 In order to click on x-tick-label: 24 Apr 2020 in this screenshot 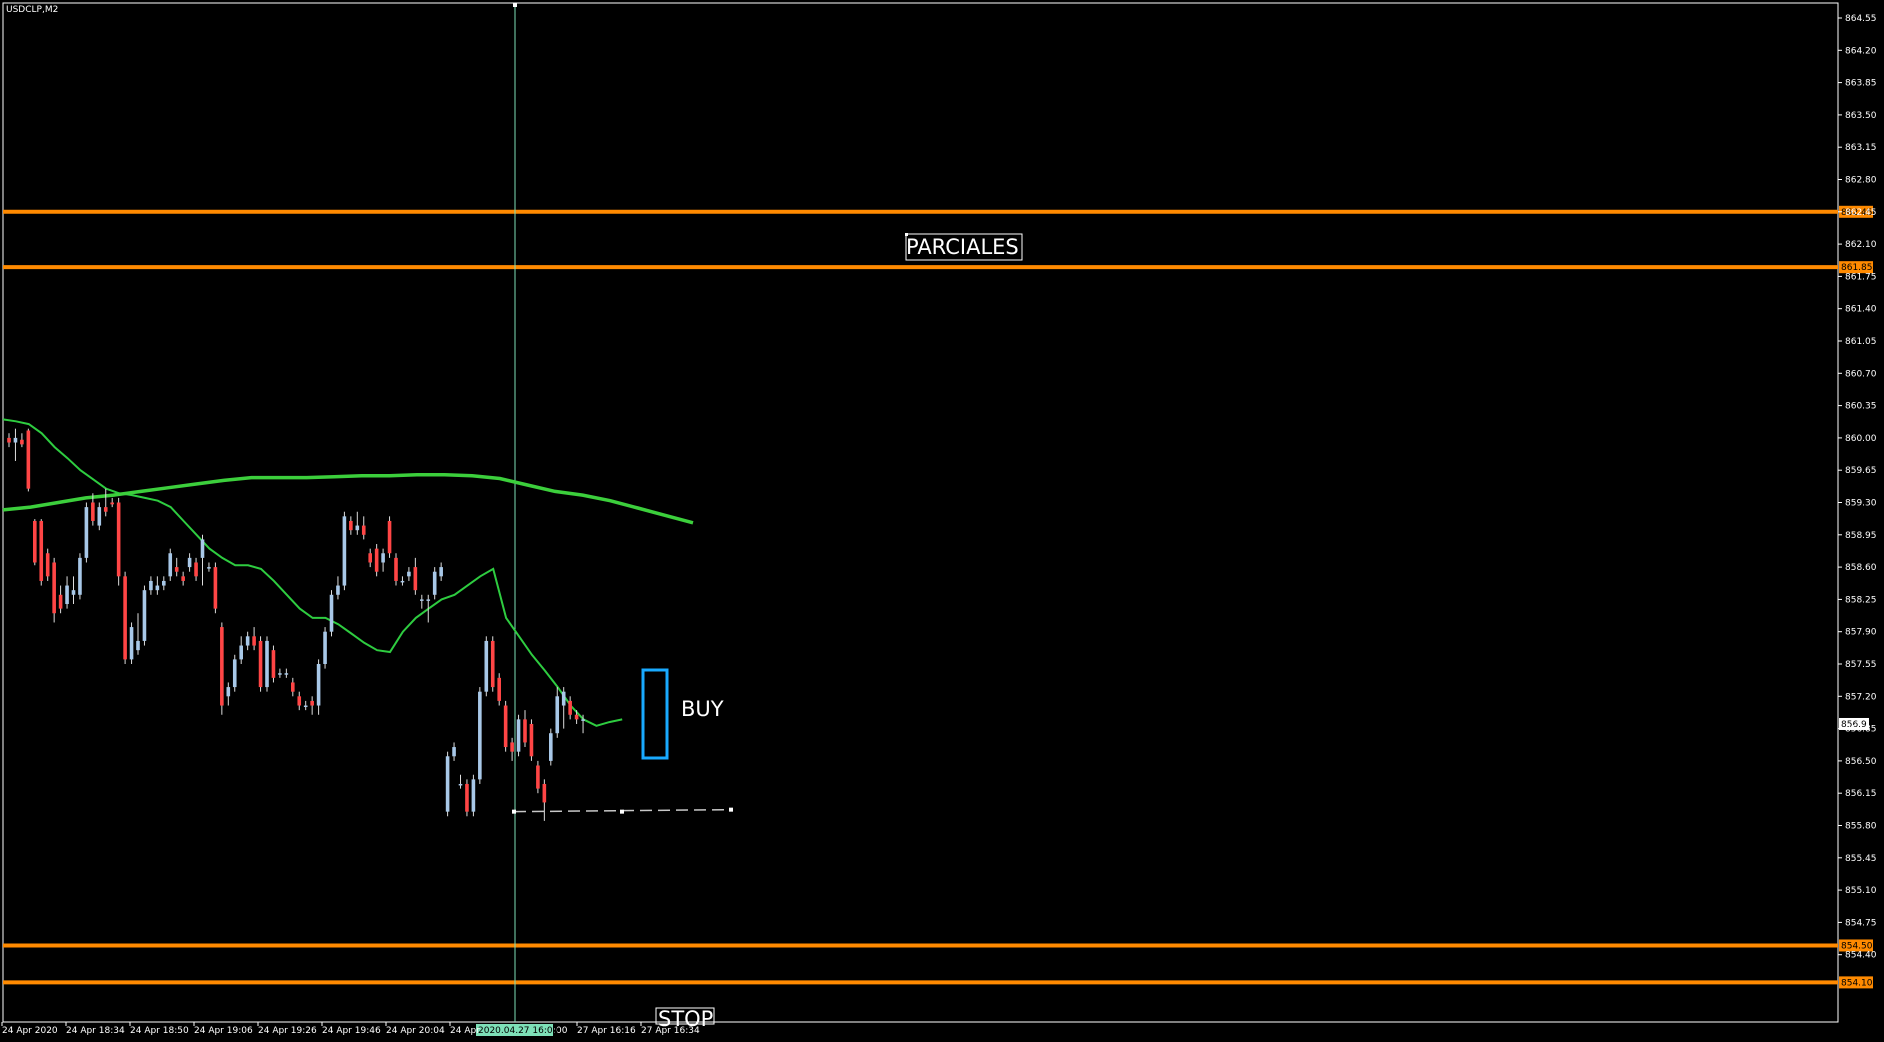, I will do `click(30, 1031)`.